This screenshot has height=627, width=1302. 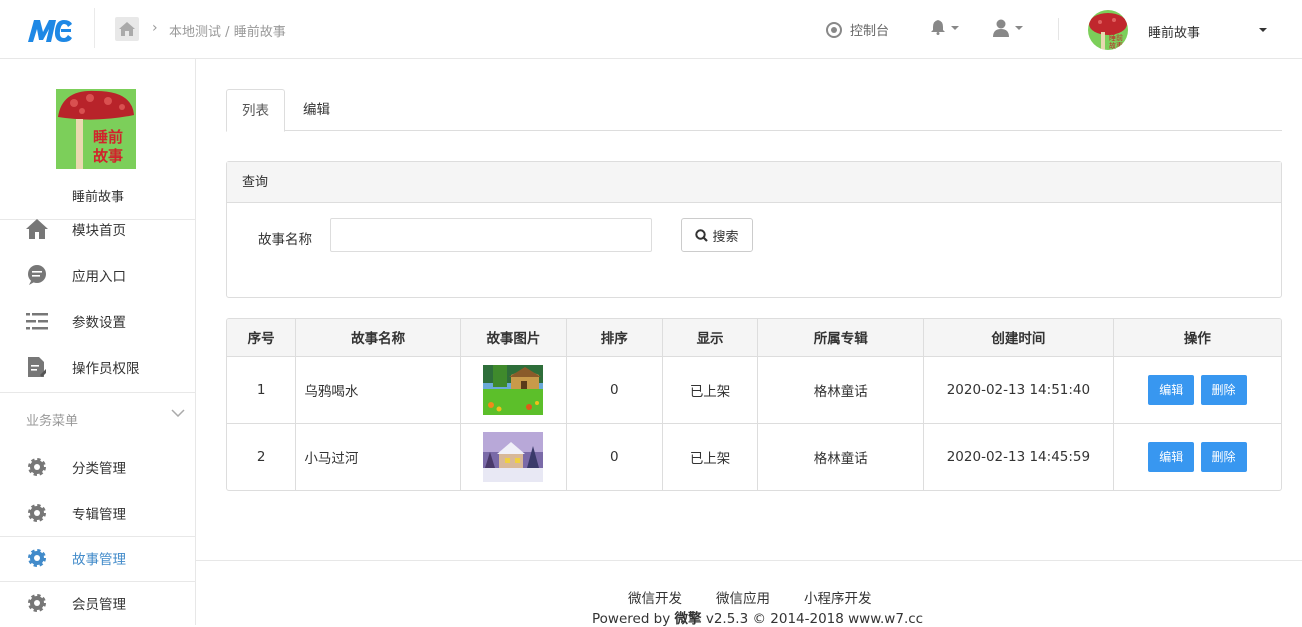 What do you see at coordinates (255, 110) in the screenshot?
I see `tab-list: 列表` at bounding box center [255, 110].